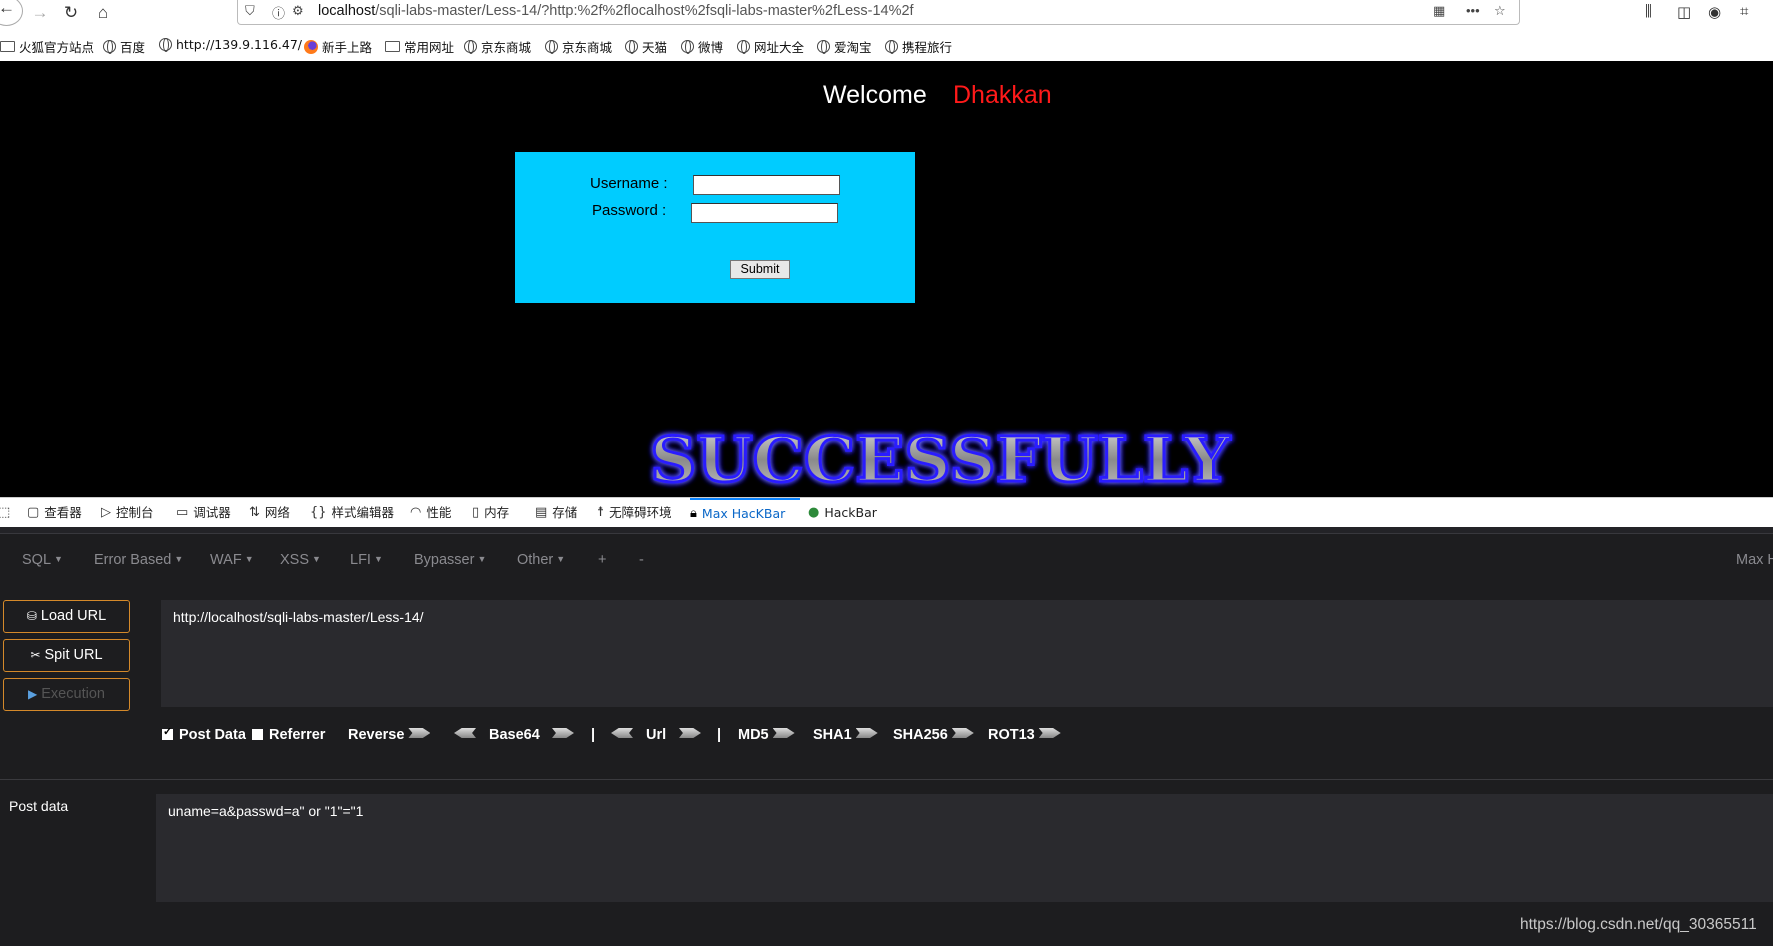 The width and height of the screenshot is (1773, 946). I want to click on welcome-name: Dhakkan, so click(1002, 95).